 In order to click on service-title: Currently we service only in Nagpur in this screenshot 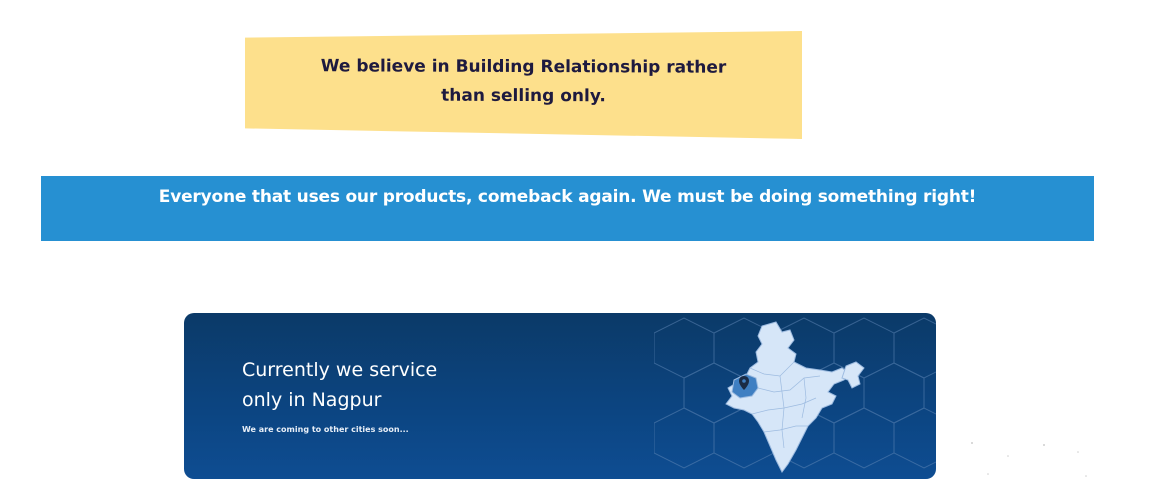, I will do `click(372, 385)`.